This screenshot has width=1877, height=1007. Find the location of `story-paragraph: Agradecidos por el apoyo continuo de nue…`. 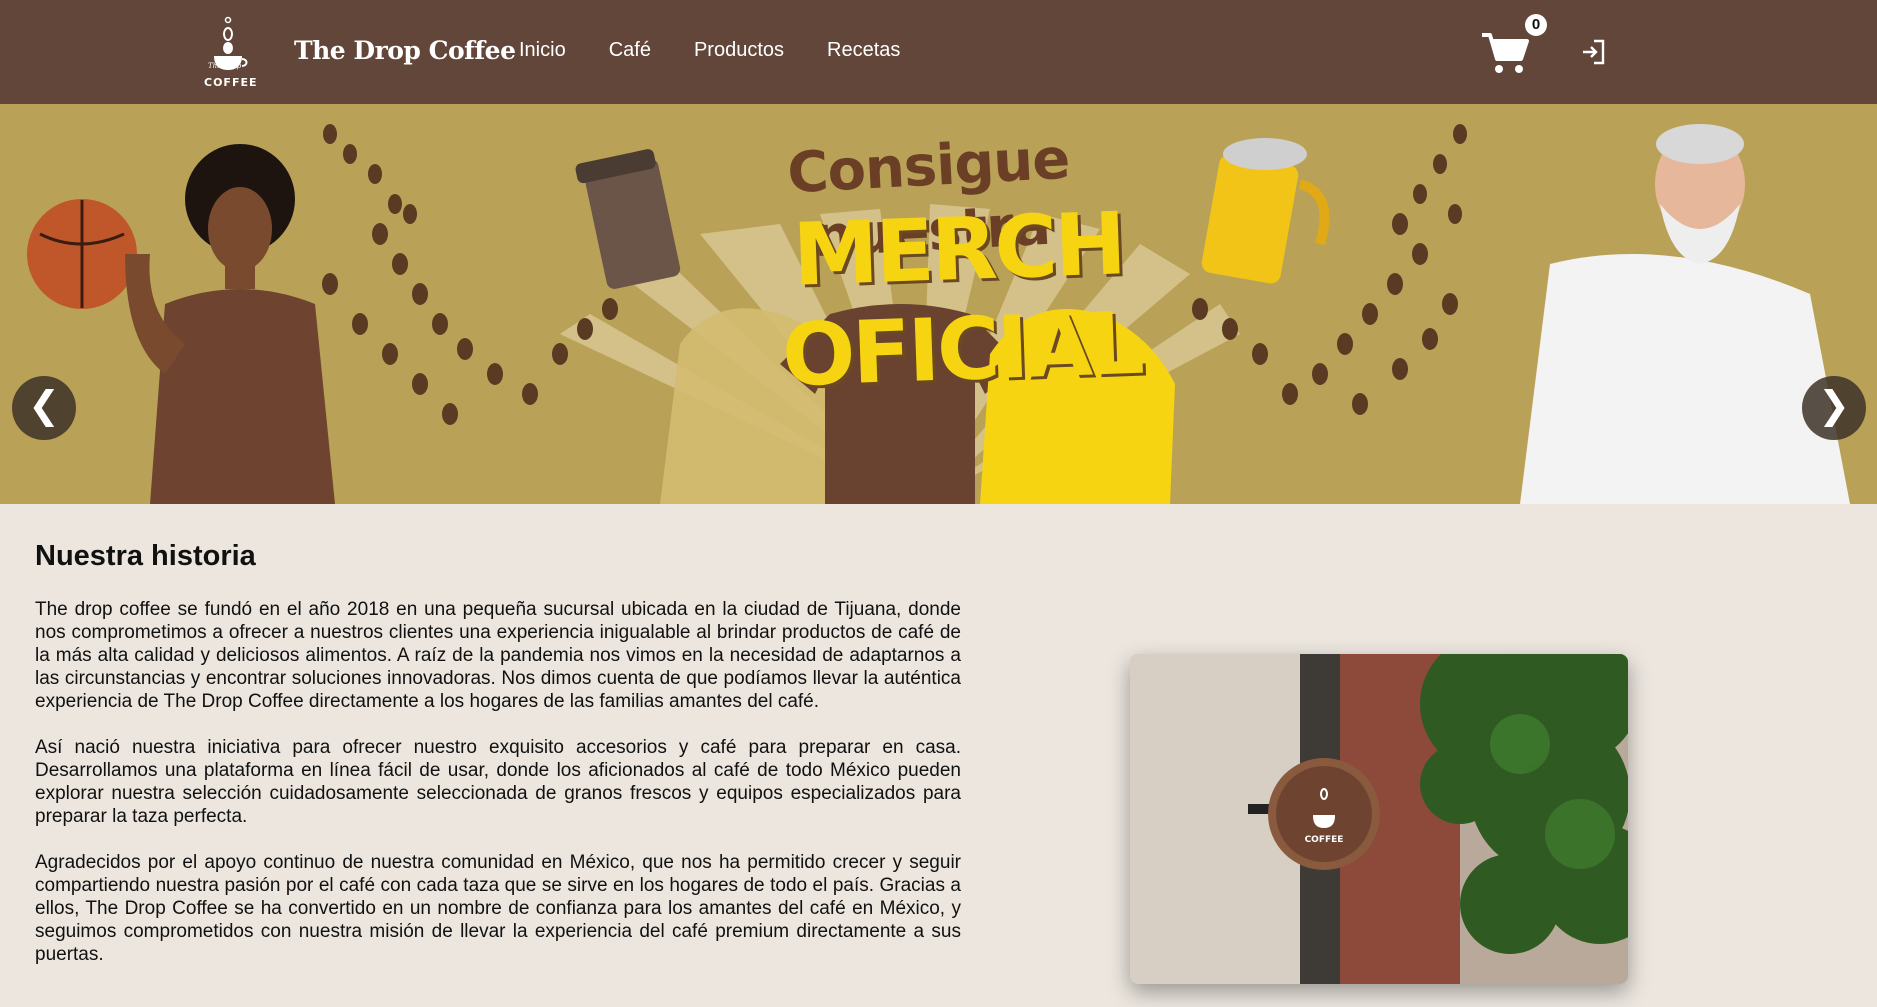

story-paragraph: Agradecidos por el apoyo continuo de nue… is located at coordinates (498, 908).